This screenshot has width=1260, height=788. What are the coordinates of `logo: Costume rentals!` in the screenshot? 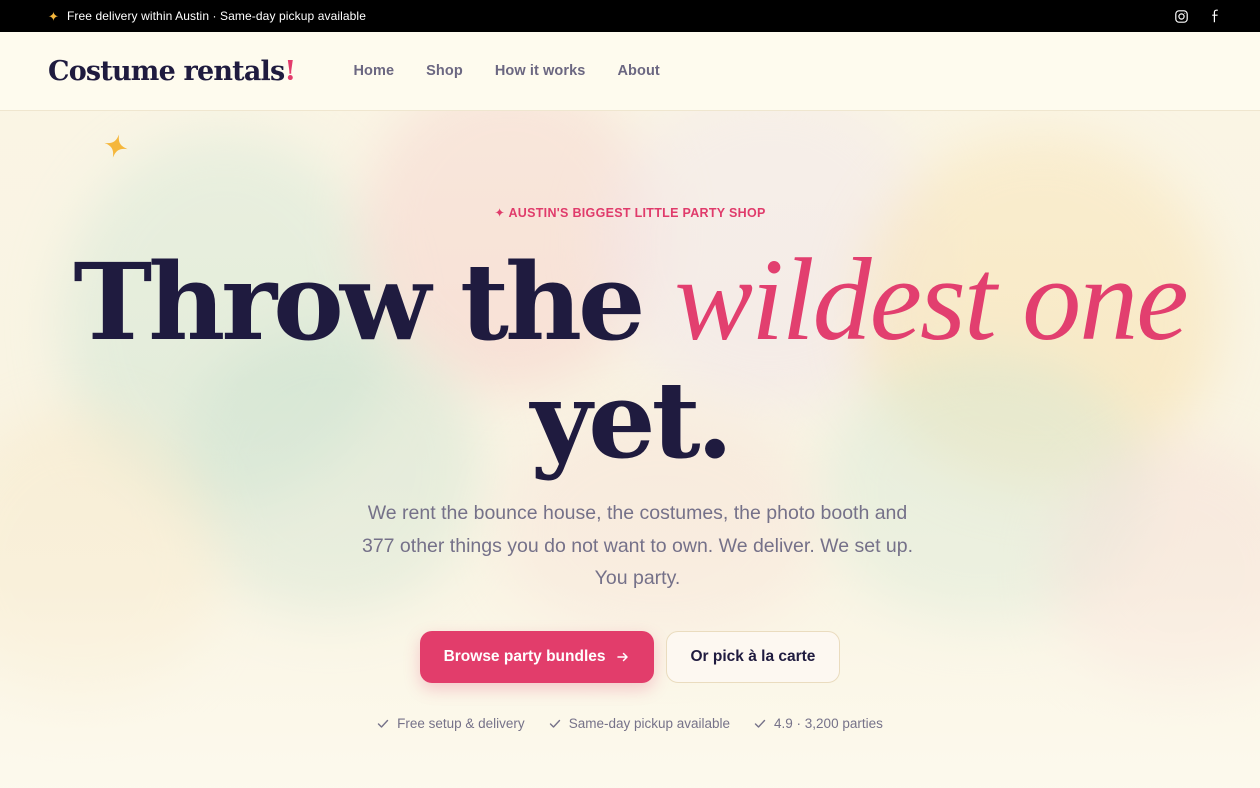 It's located at (172, 71).